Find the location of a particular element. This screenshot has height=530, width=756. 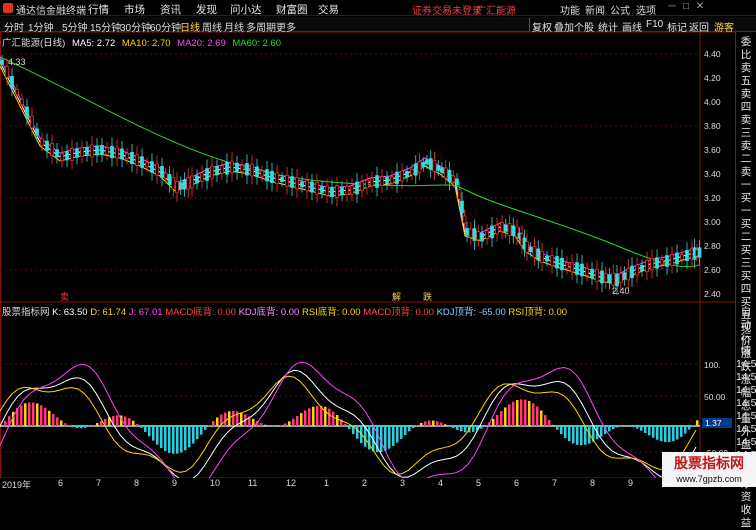

menu-xiaoda: 问小达 is located at coordinates (246, 9).